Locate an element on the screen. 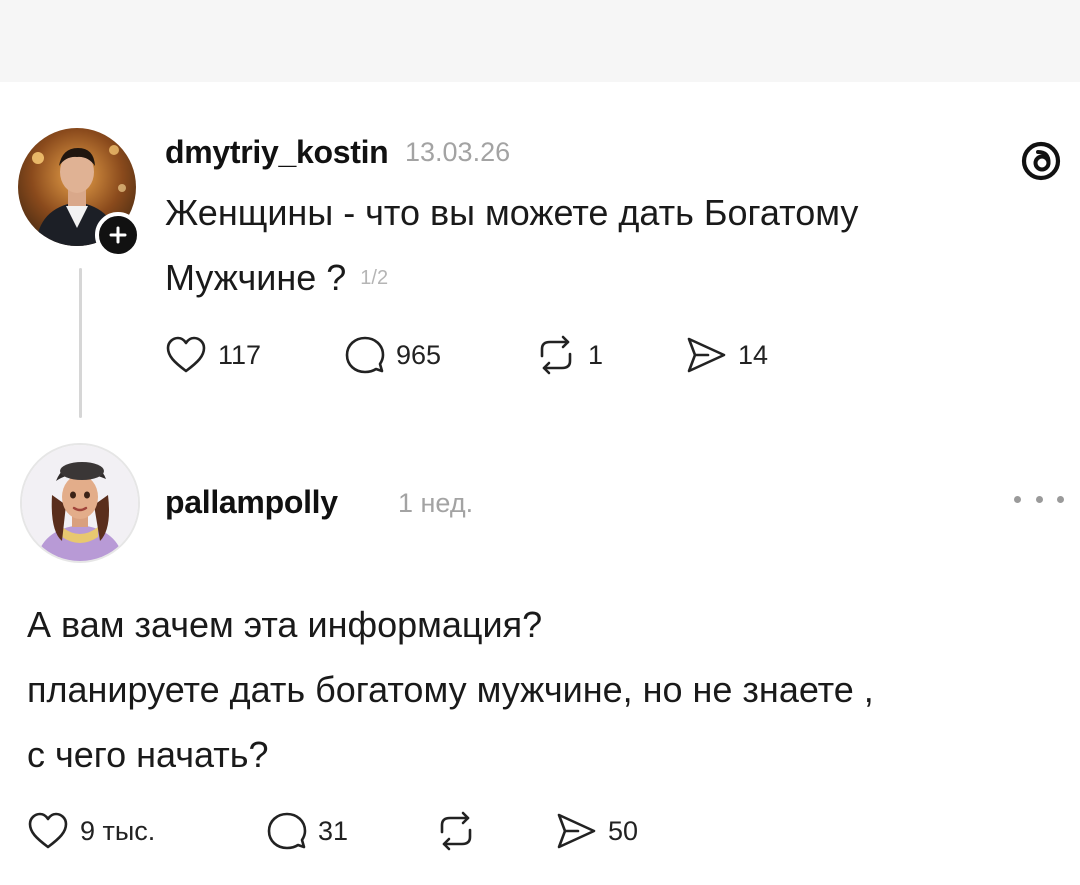 The image size is (1080, 885). reply-username: pallampolly is located at coordinates (251, 502).